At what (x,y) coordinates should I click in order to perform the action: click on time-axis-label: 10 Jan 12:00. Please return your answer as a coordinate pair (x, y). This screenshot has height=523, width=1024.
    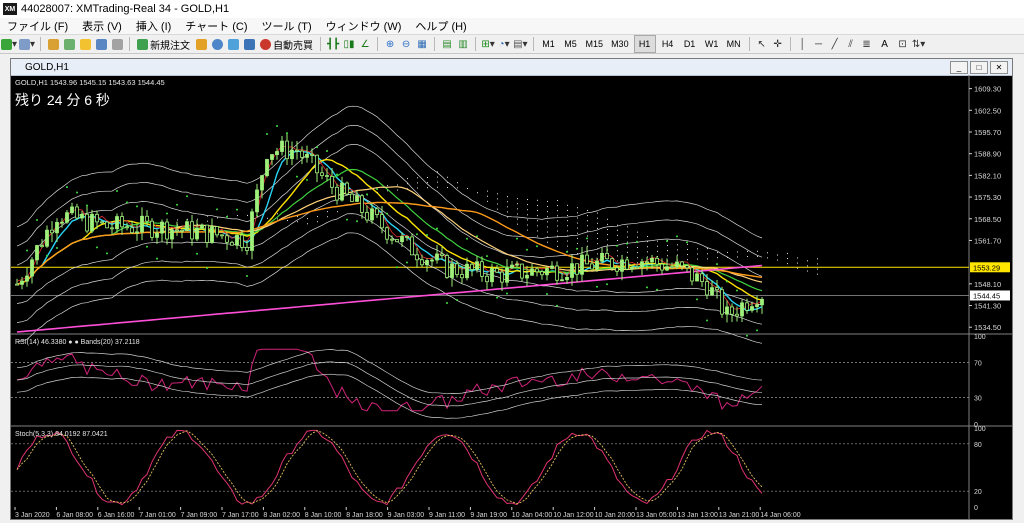
    Looking at the image, I should click on (573, 515).